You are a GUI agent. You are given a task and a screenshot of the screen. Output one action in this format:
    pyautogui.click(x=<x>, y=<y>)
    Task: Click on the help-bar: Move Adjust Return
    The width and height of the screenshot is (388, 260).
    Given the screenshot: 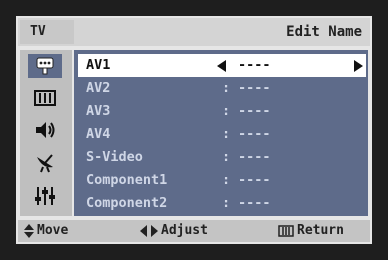 What is the action you would take?
    pyautogui.click(x=194, y=231)
    